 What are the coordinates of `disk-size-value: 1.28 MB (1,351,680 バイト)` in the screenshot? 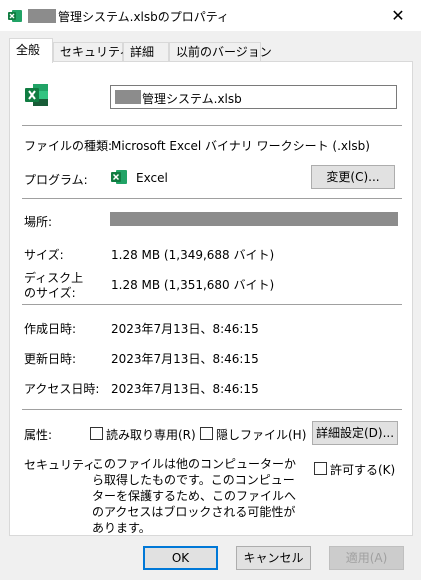 It's located at (193, 285).